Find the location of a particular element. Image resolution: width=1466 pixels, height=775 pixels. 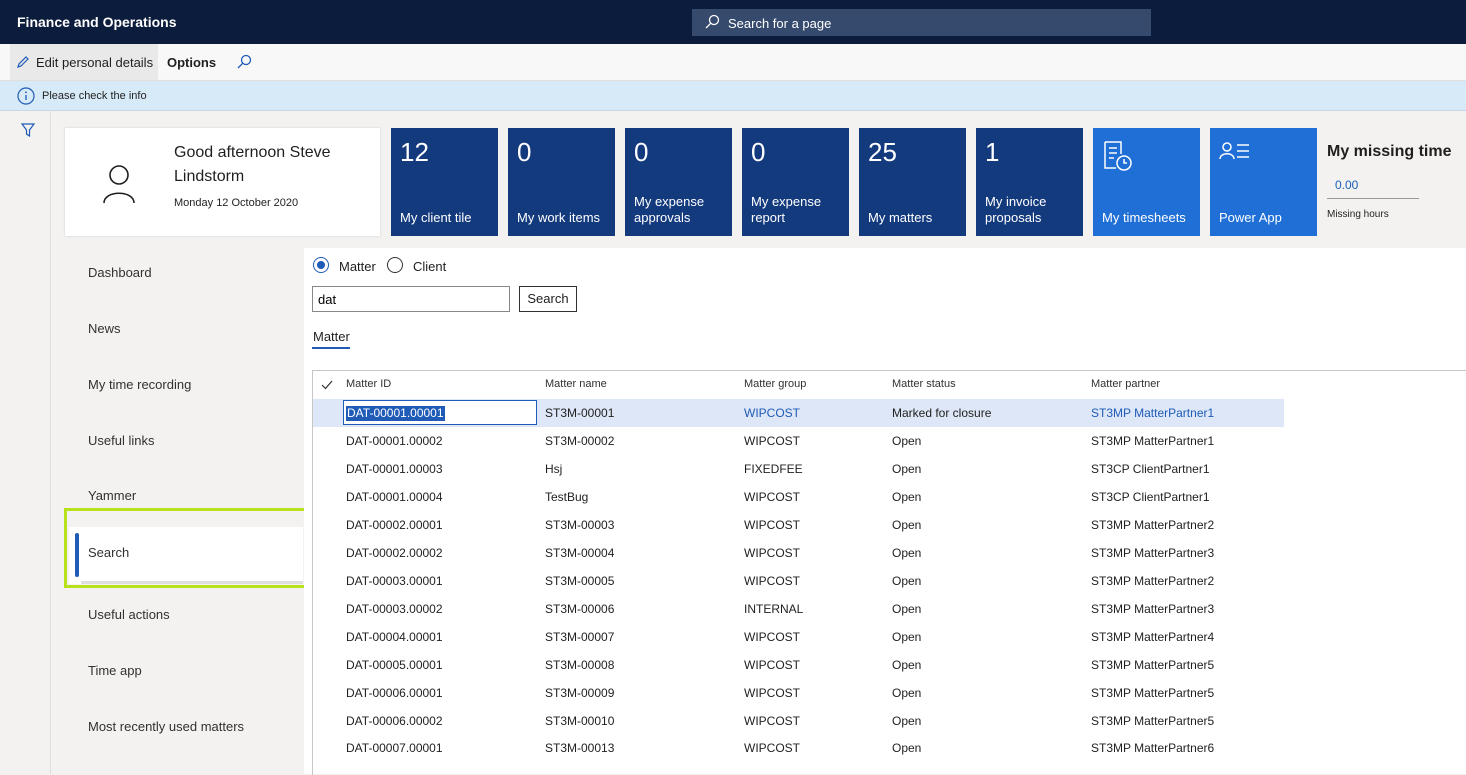

tile-my-invoice-proposals: 1 My invoice proposals is located at coordinates (1029, 182).